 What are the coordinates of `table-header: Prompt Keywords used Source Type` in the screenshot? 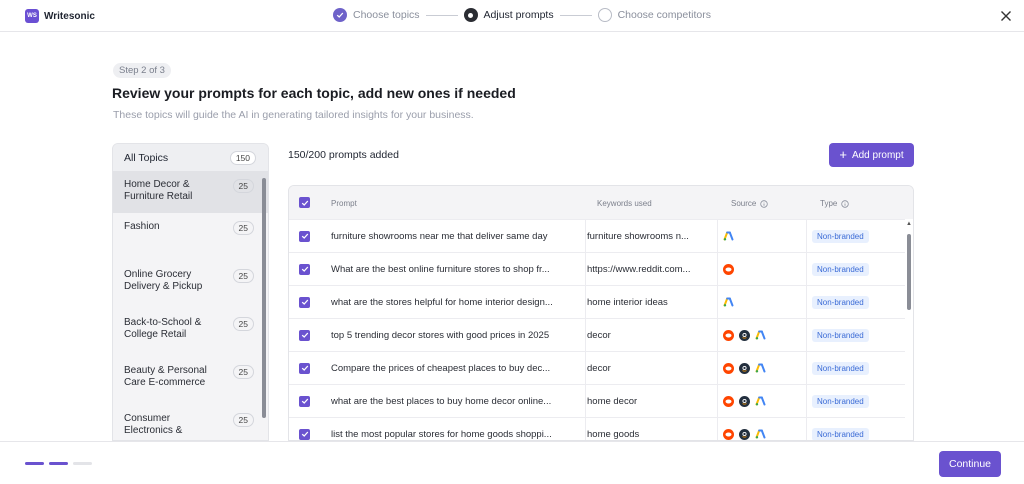 It's located at (601, 202).